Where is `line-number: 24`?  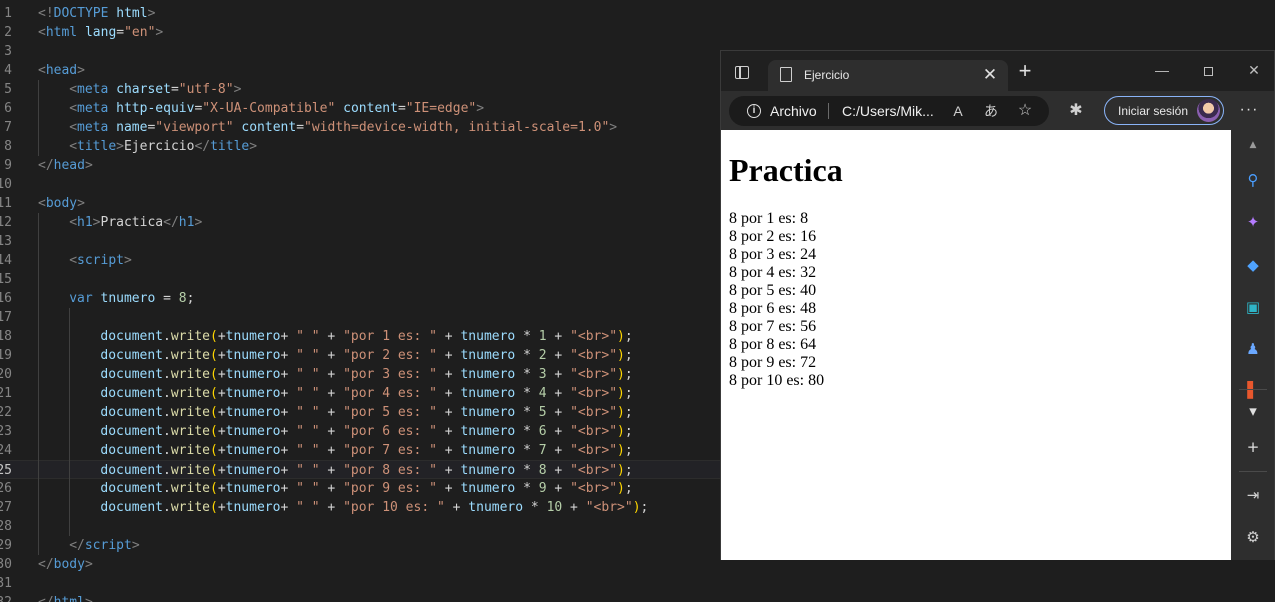 line-number: 24 is located at coordinates (6, 450).